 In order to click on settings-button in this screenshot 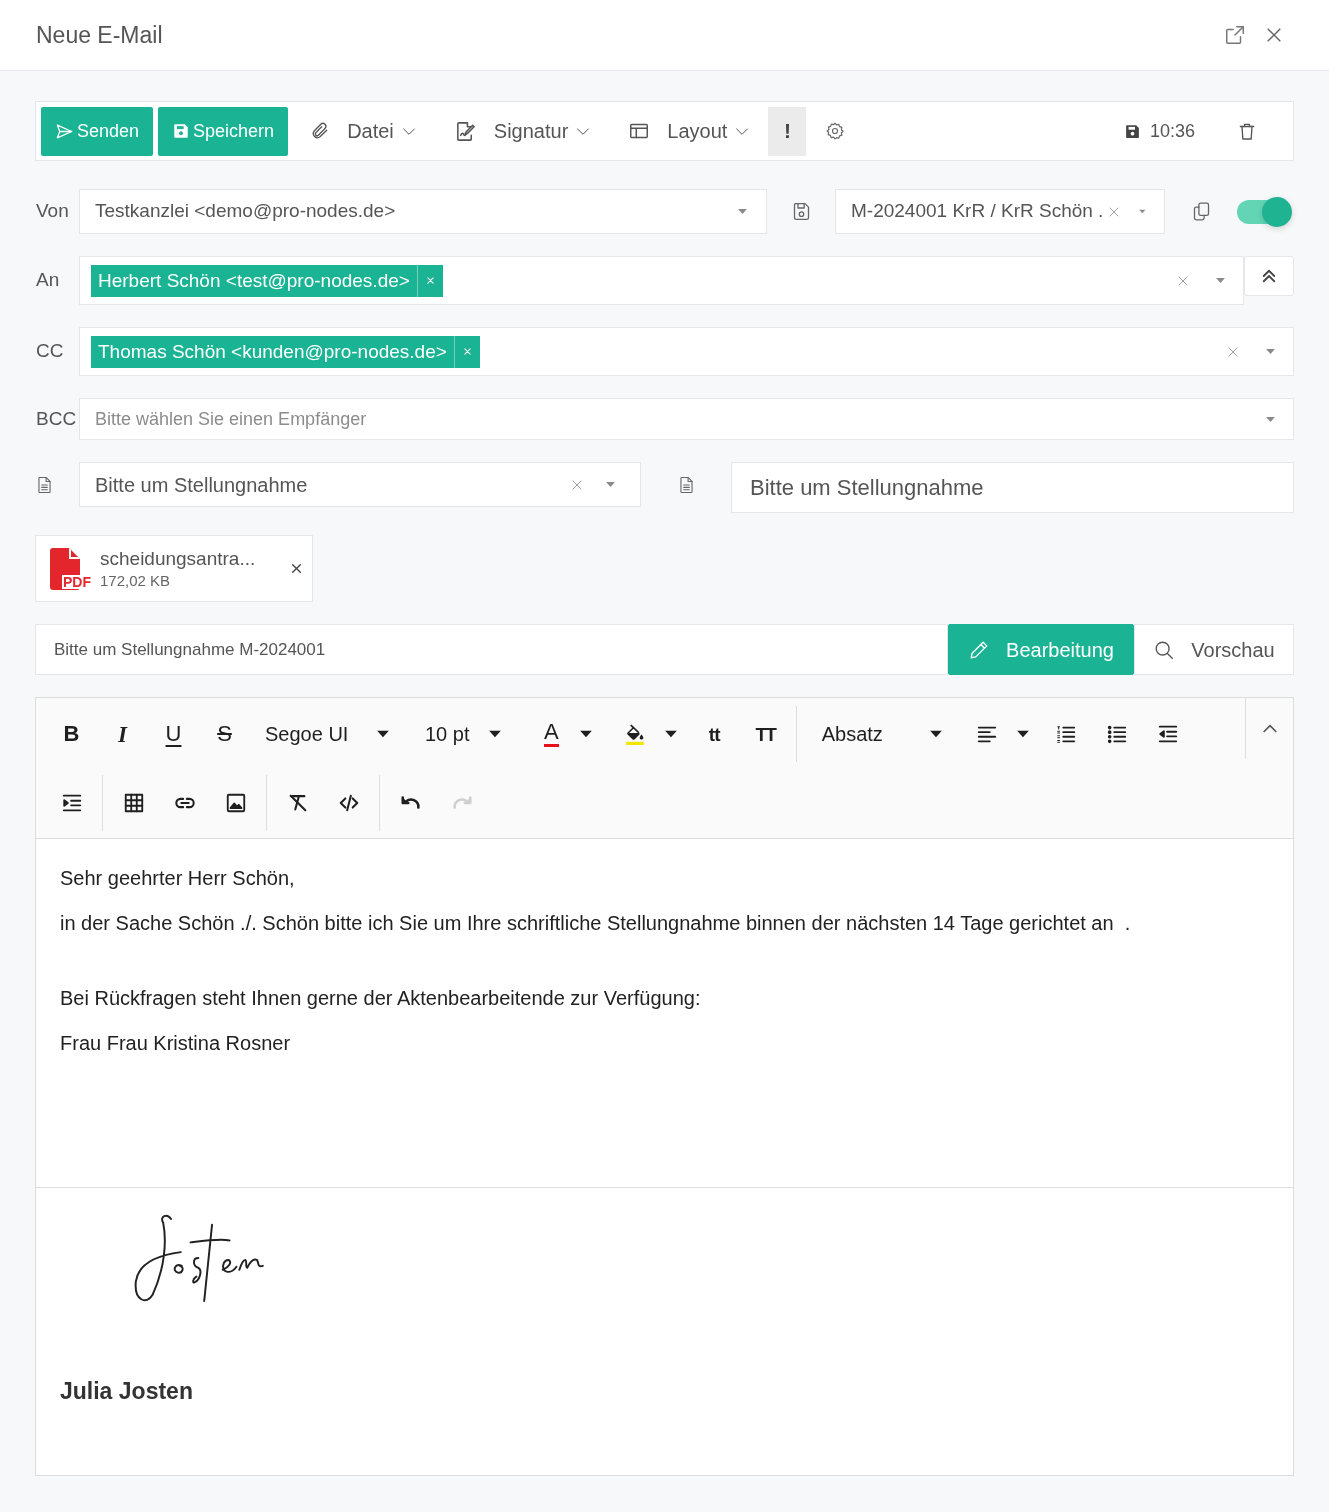, I will do `click(835, 131)`.